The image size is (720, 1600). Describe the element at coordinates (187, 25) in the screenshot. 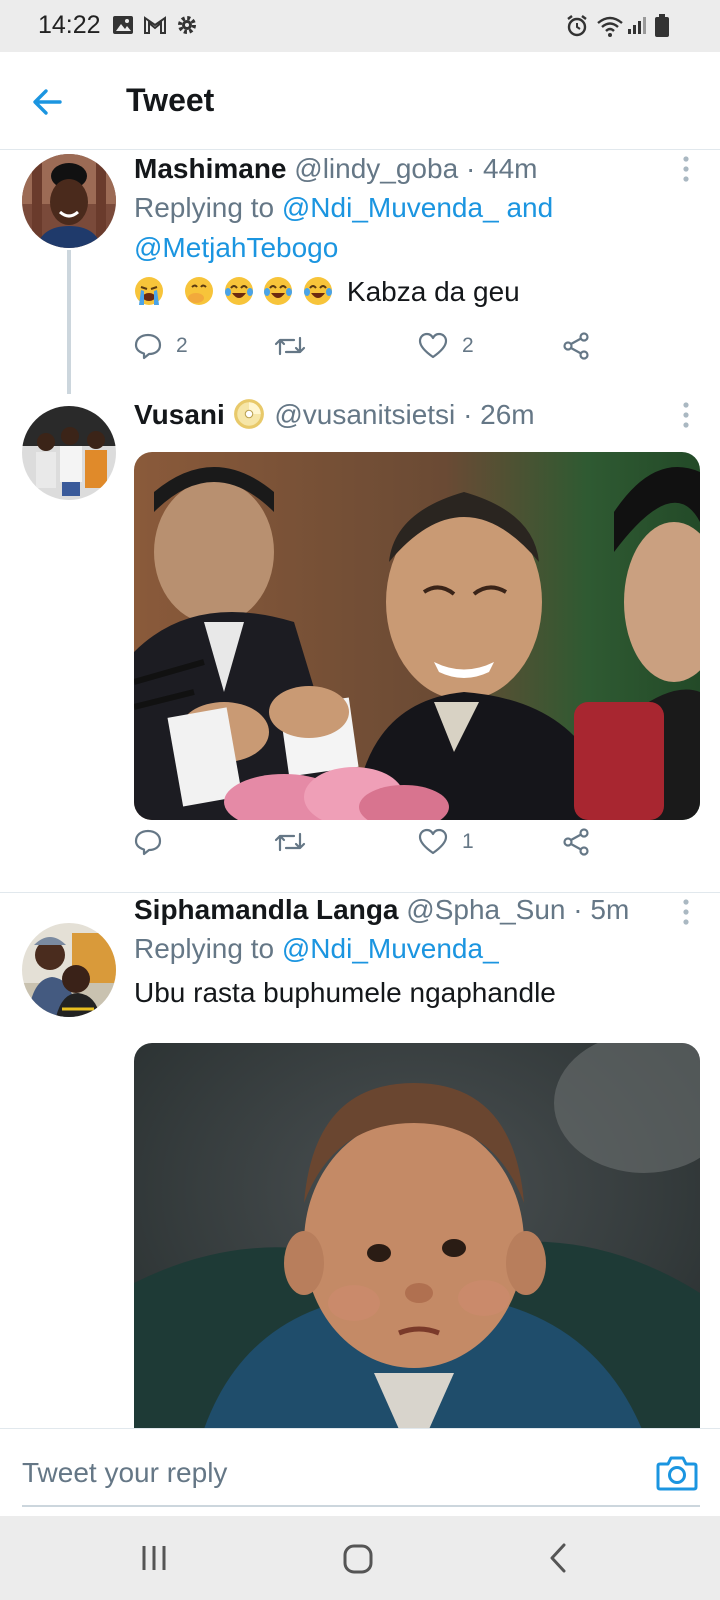

I see `gear-icon` at that location.